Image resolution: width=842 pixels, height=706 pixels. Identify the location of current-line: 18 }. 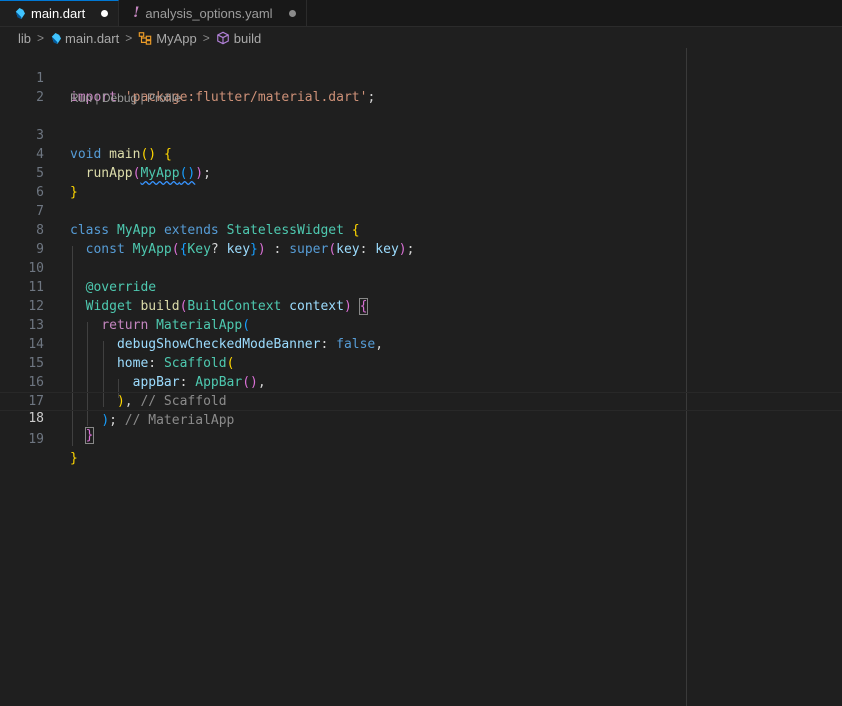
(421, 418).